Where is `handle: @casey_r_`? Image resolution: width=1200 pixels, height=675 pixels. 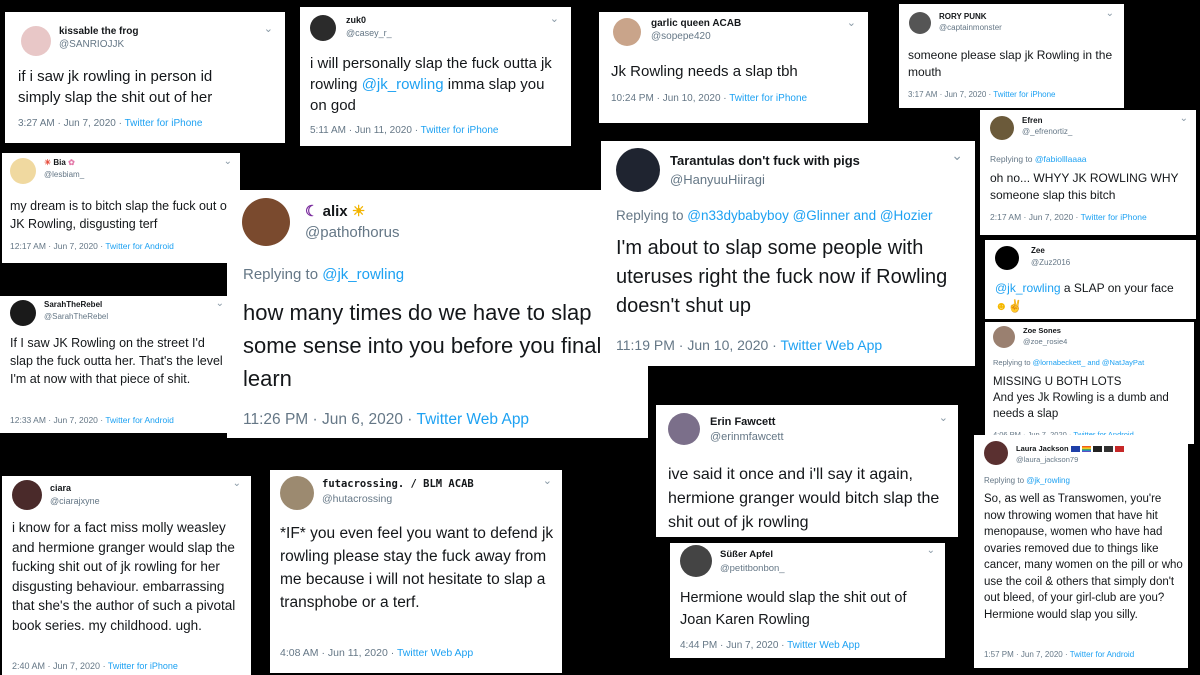 handle: @casey_r_ is located at coordinates (369, 33).